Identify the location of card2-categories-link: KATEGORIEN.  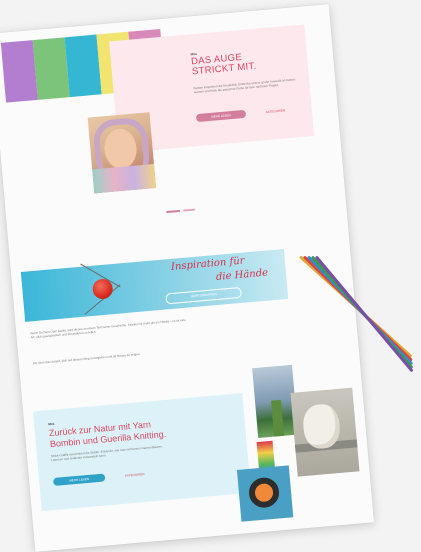
(135, 475).